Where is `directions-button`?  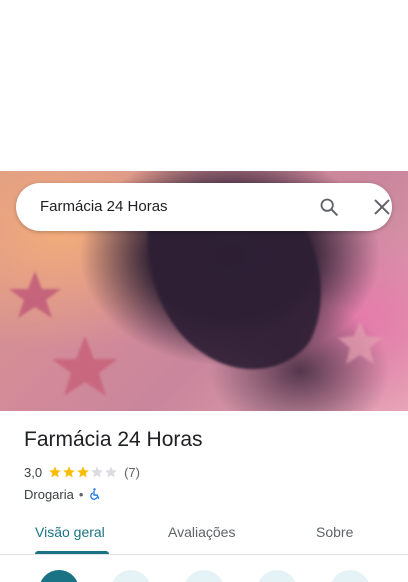 directions-button is located at coordinates (59, 576).